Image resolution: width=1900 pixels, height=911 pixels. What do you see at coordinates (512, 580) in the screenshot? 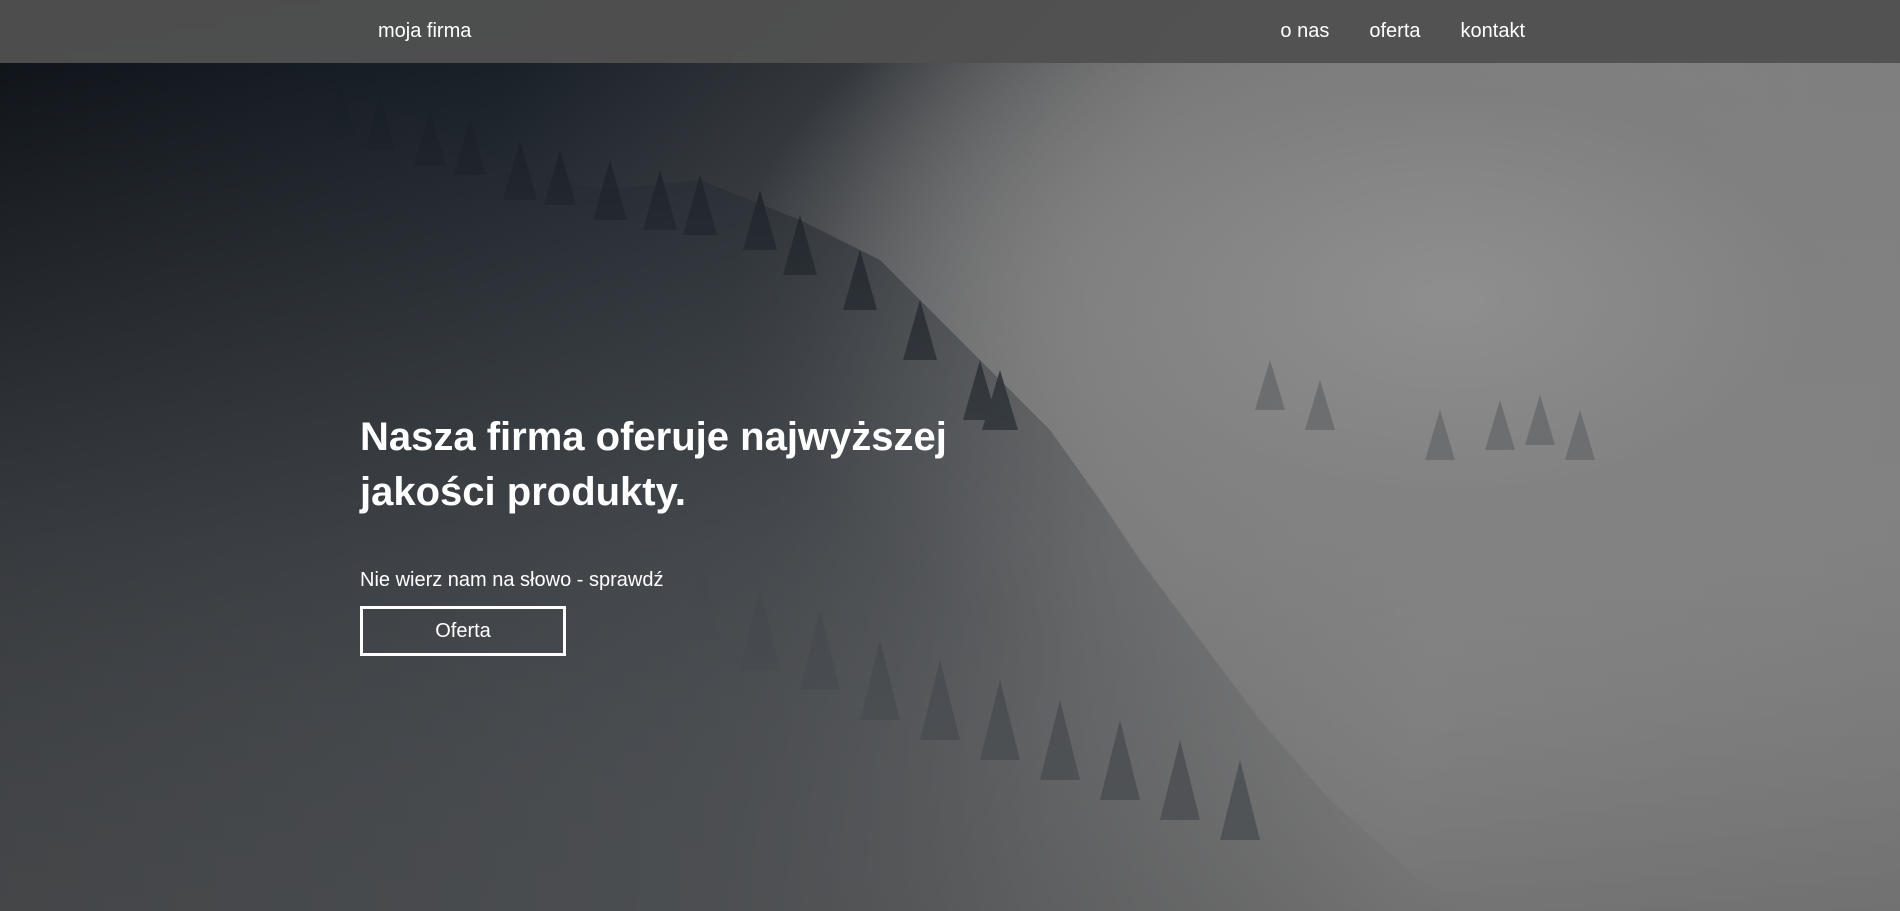
I see `hero-subtitle: Nie wierz nam na słowo - sprawdź` at bounding box center [512, 580].